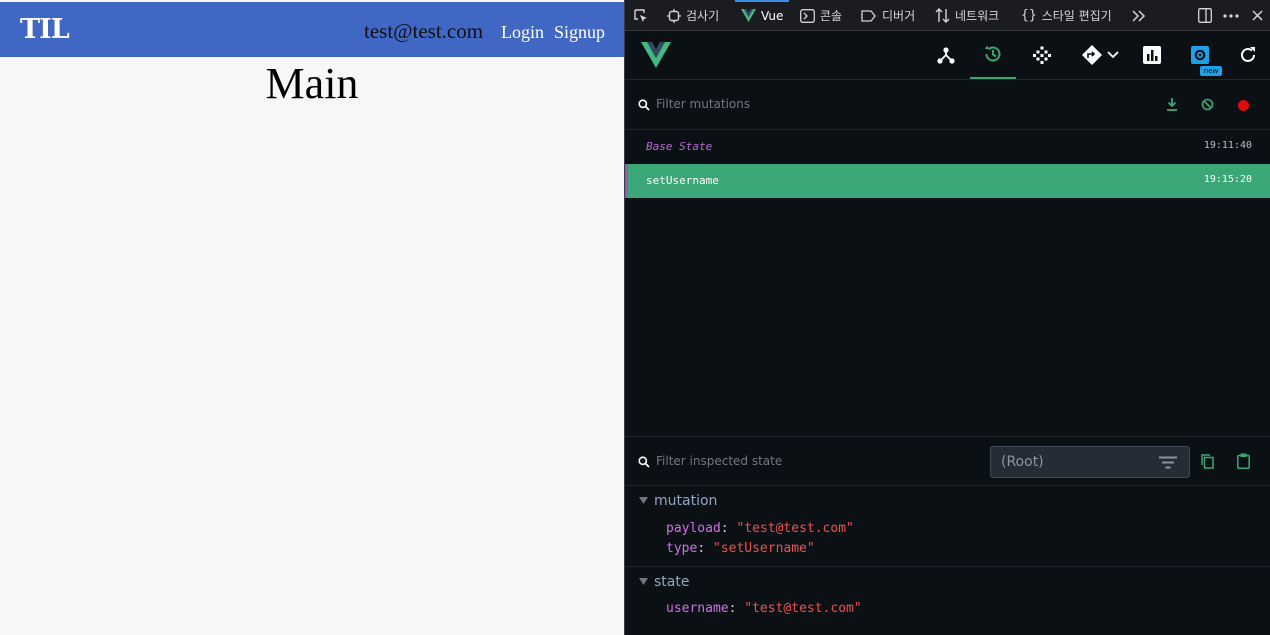  I want to click on network-icon, so click(942, 15).